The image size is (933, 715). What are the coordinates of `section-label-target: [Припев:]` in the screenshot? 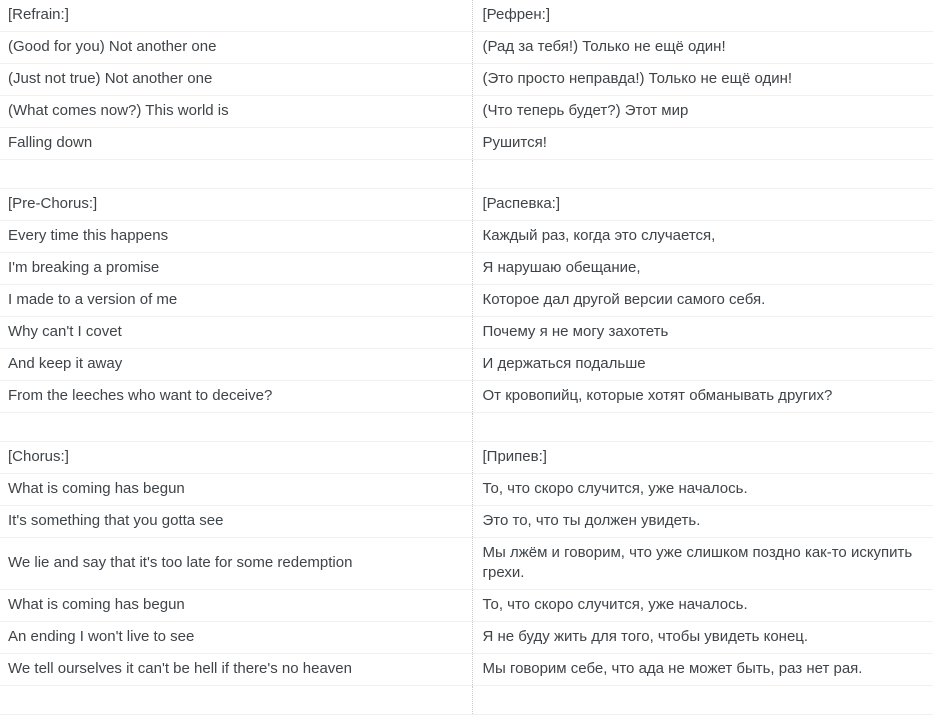 It's located at (702, 457).